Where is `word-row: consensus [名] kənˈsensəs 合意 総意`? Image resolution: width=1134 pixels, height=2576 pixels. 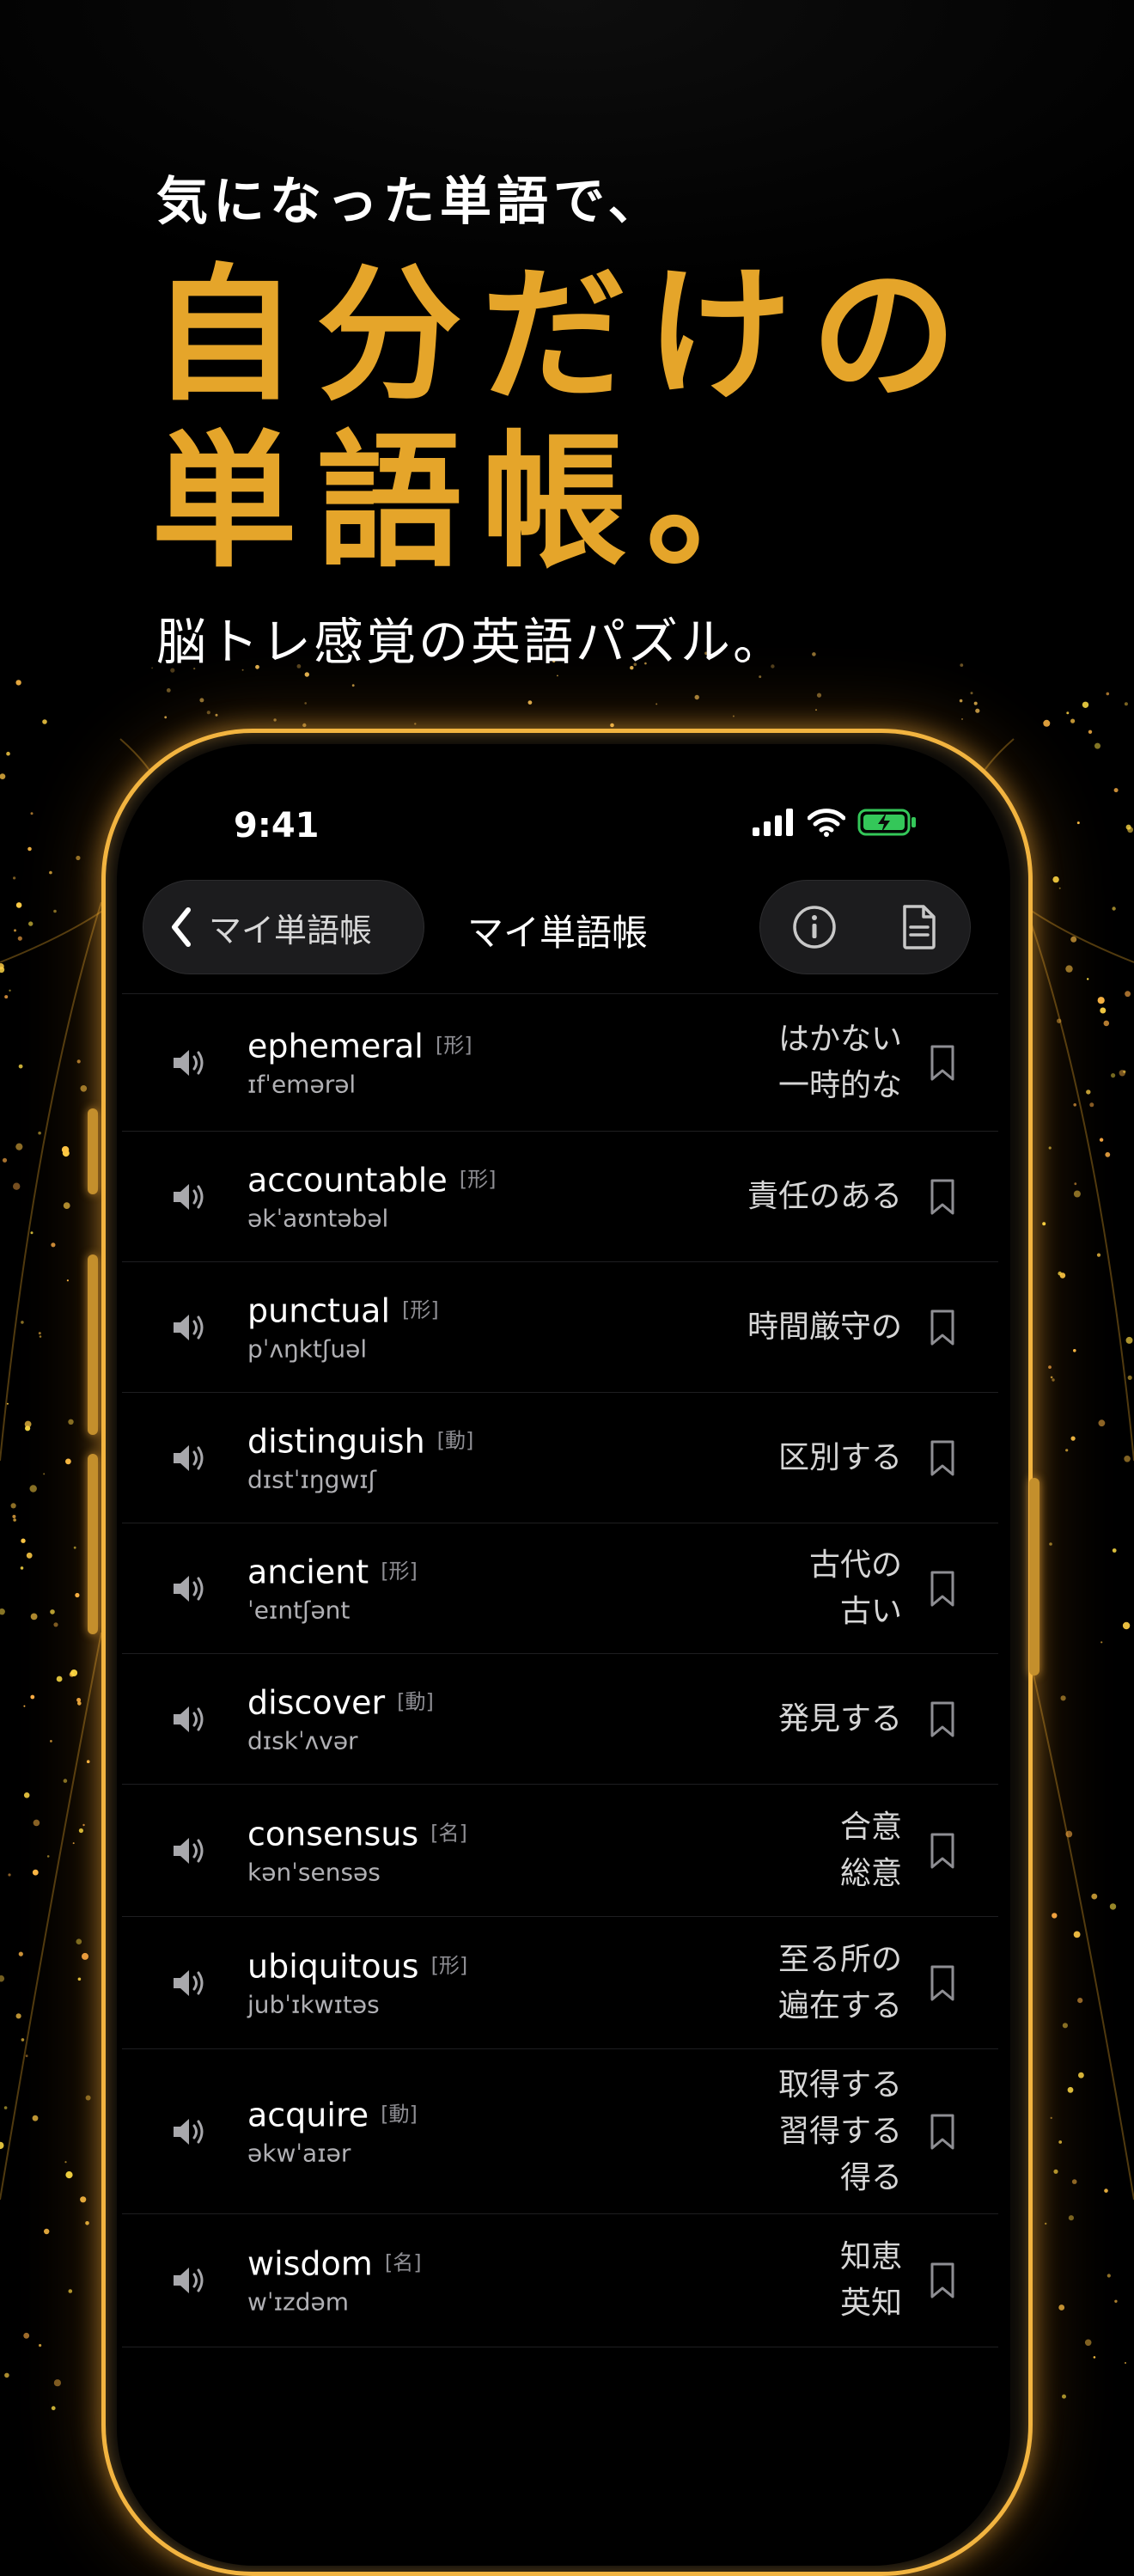 word-row: consensus [名] kənˈsensəs 合意 総意 is located at coordinates (560, 1850).